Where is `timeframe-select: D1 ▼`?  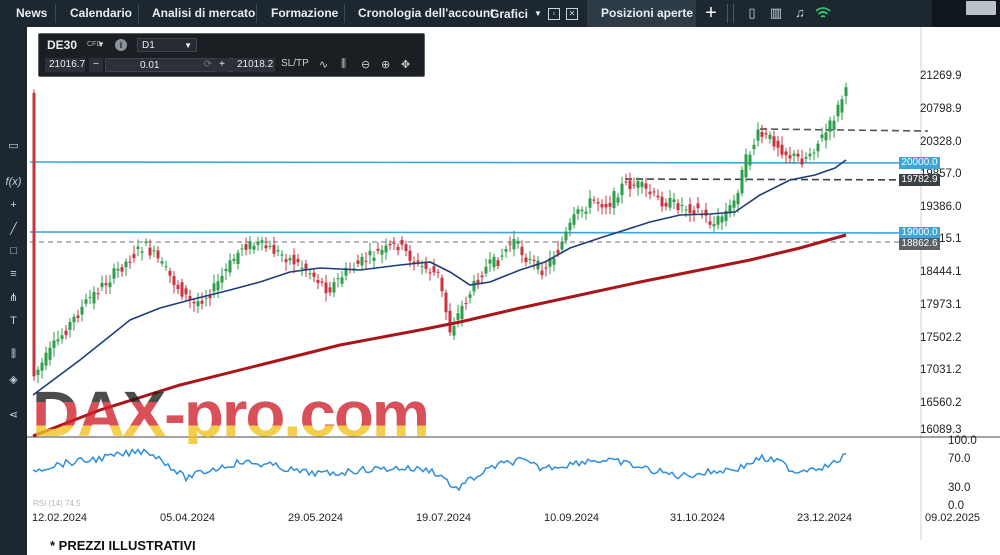
timeframe-select: D1 ▼ is located at coordinates (167, 45).